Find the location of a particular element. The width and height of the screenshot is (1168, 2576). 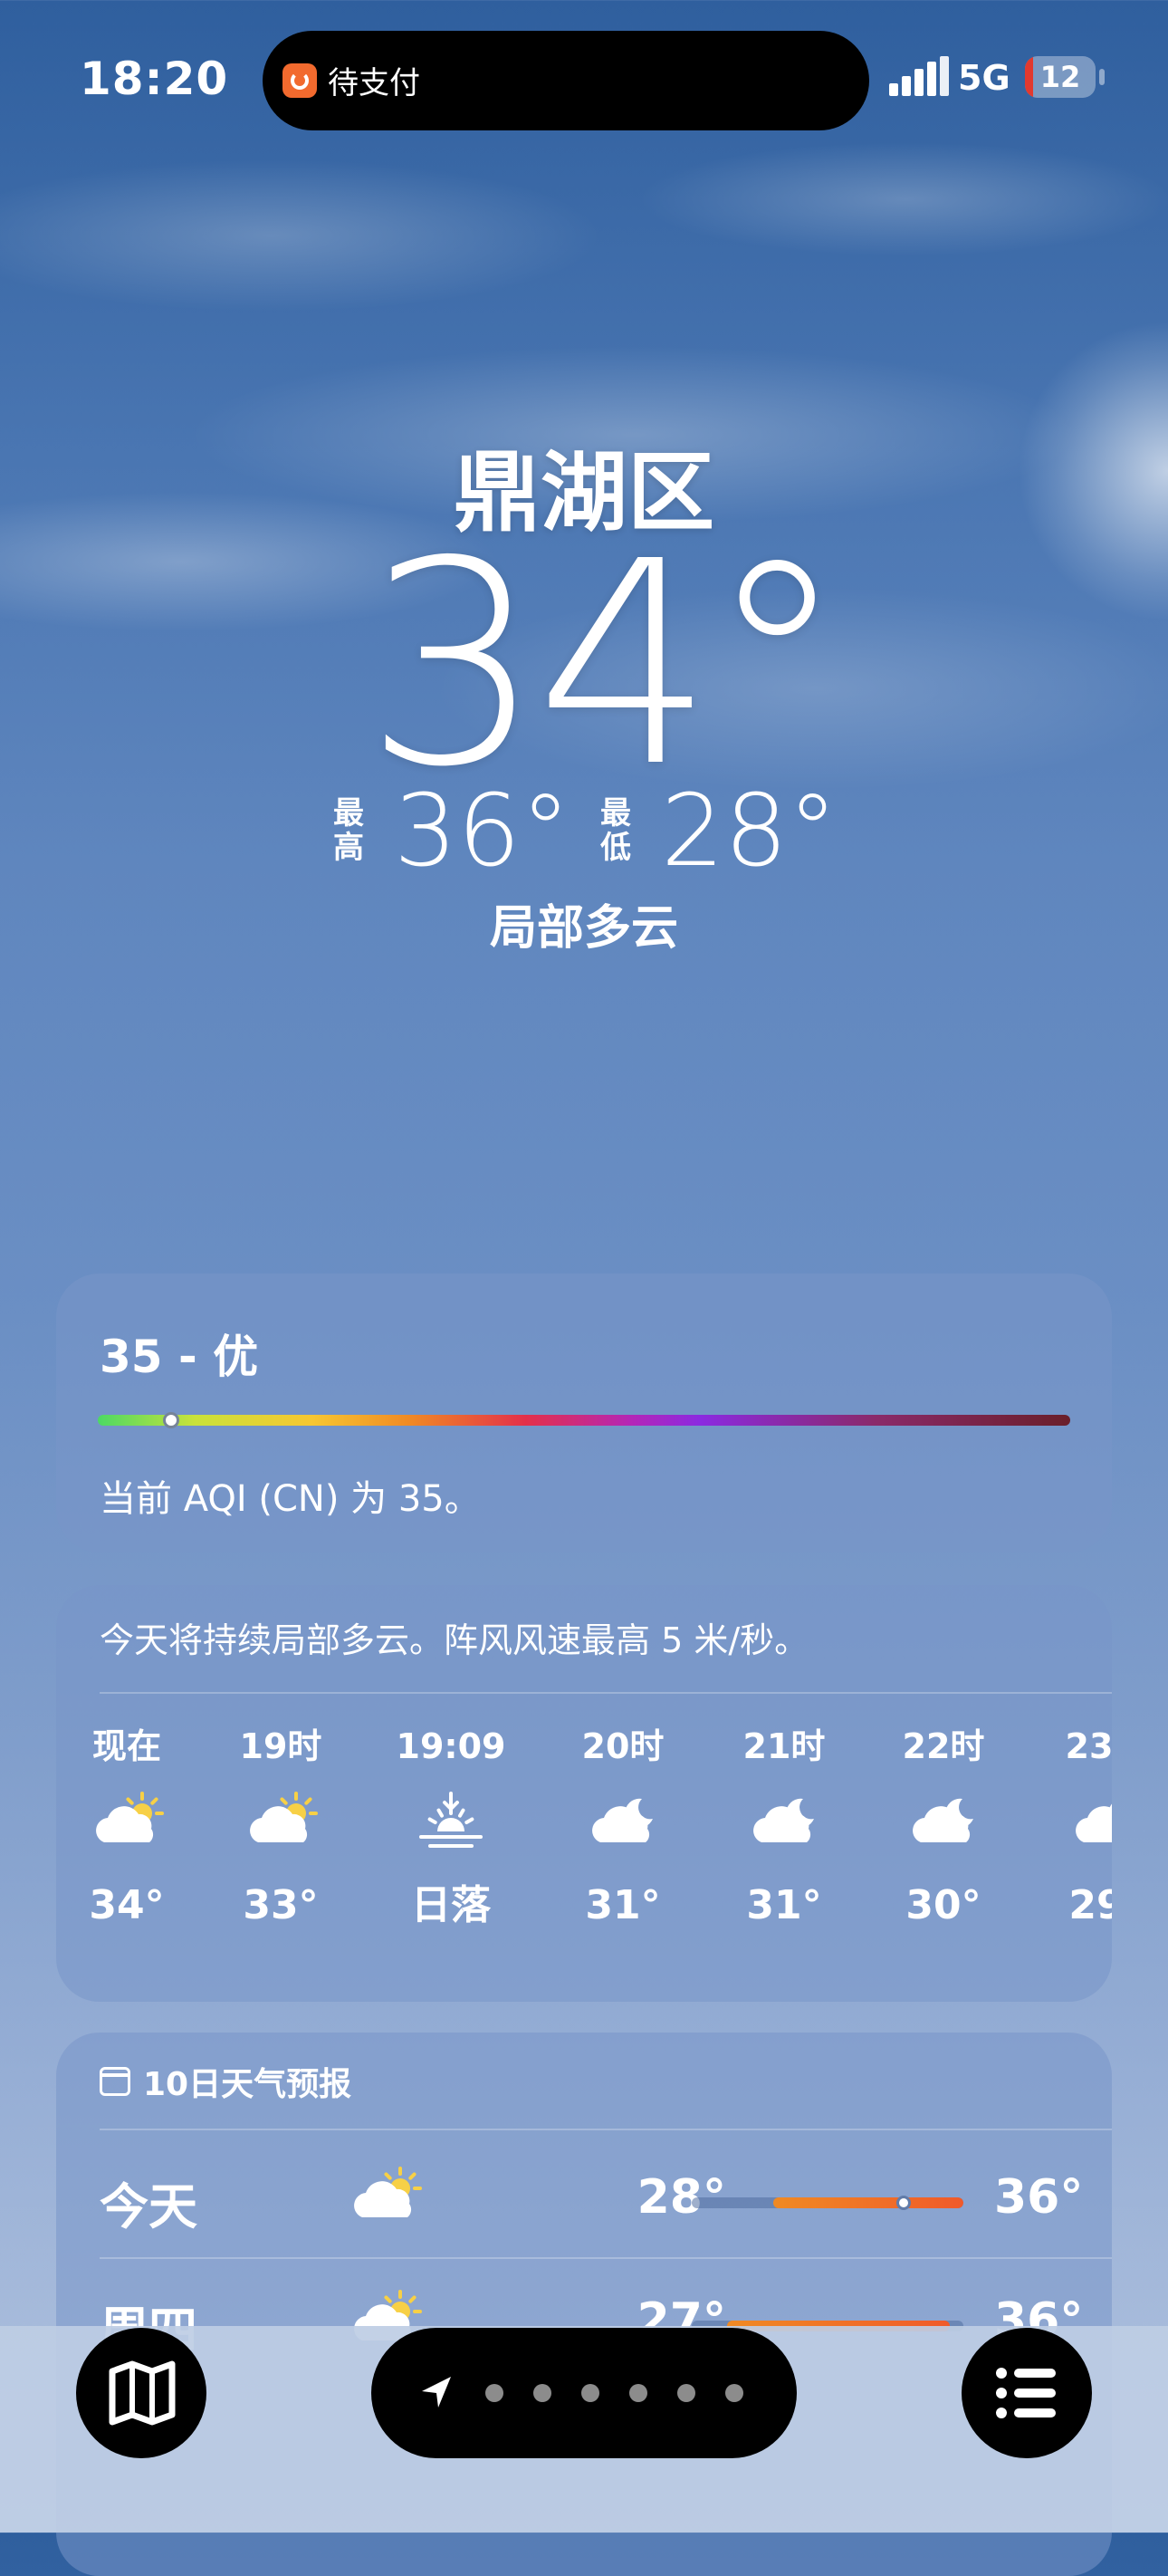

hourly-summary: 今天将持续局部多云。阵风风速最高 5 米/秒。 is located at coordinates (454, 1640).